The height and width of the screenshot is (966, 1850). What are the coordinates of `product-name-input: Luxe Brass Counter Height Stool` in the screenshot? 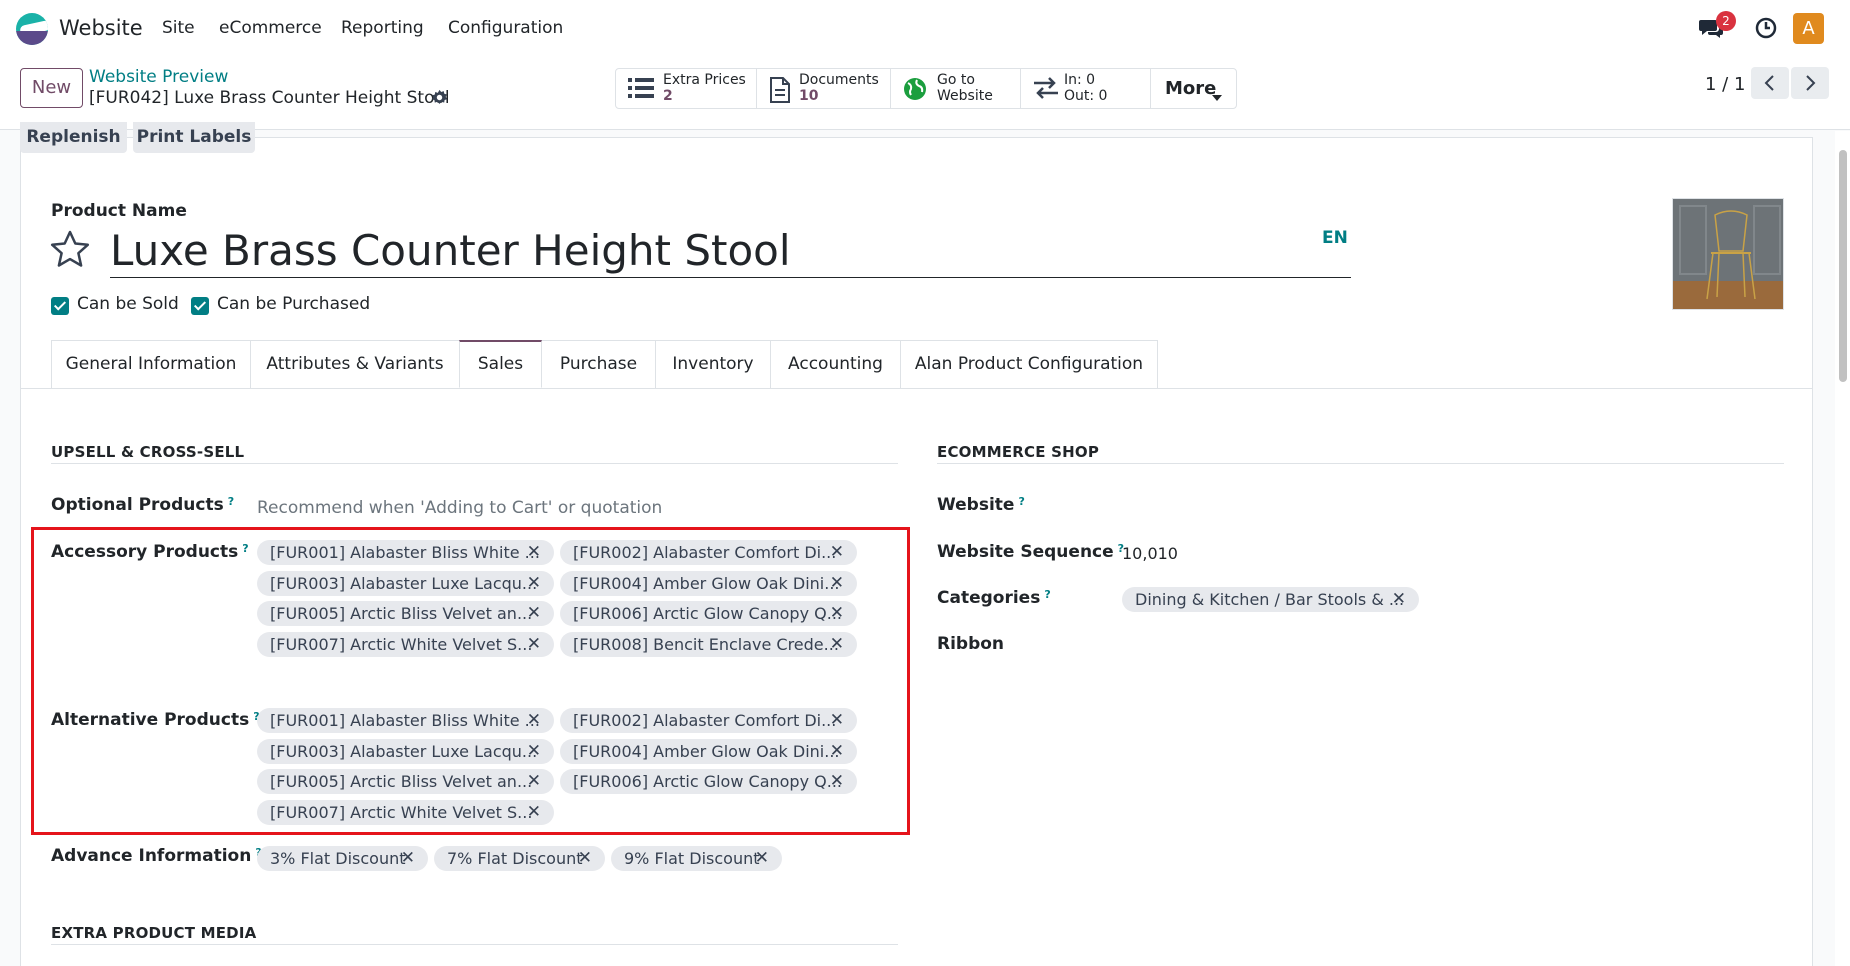 It's located at (450, 250).